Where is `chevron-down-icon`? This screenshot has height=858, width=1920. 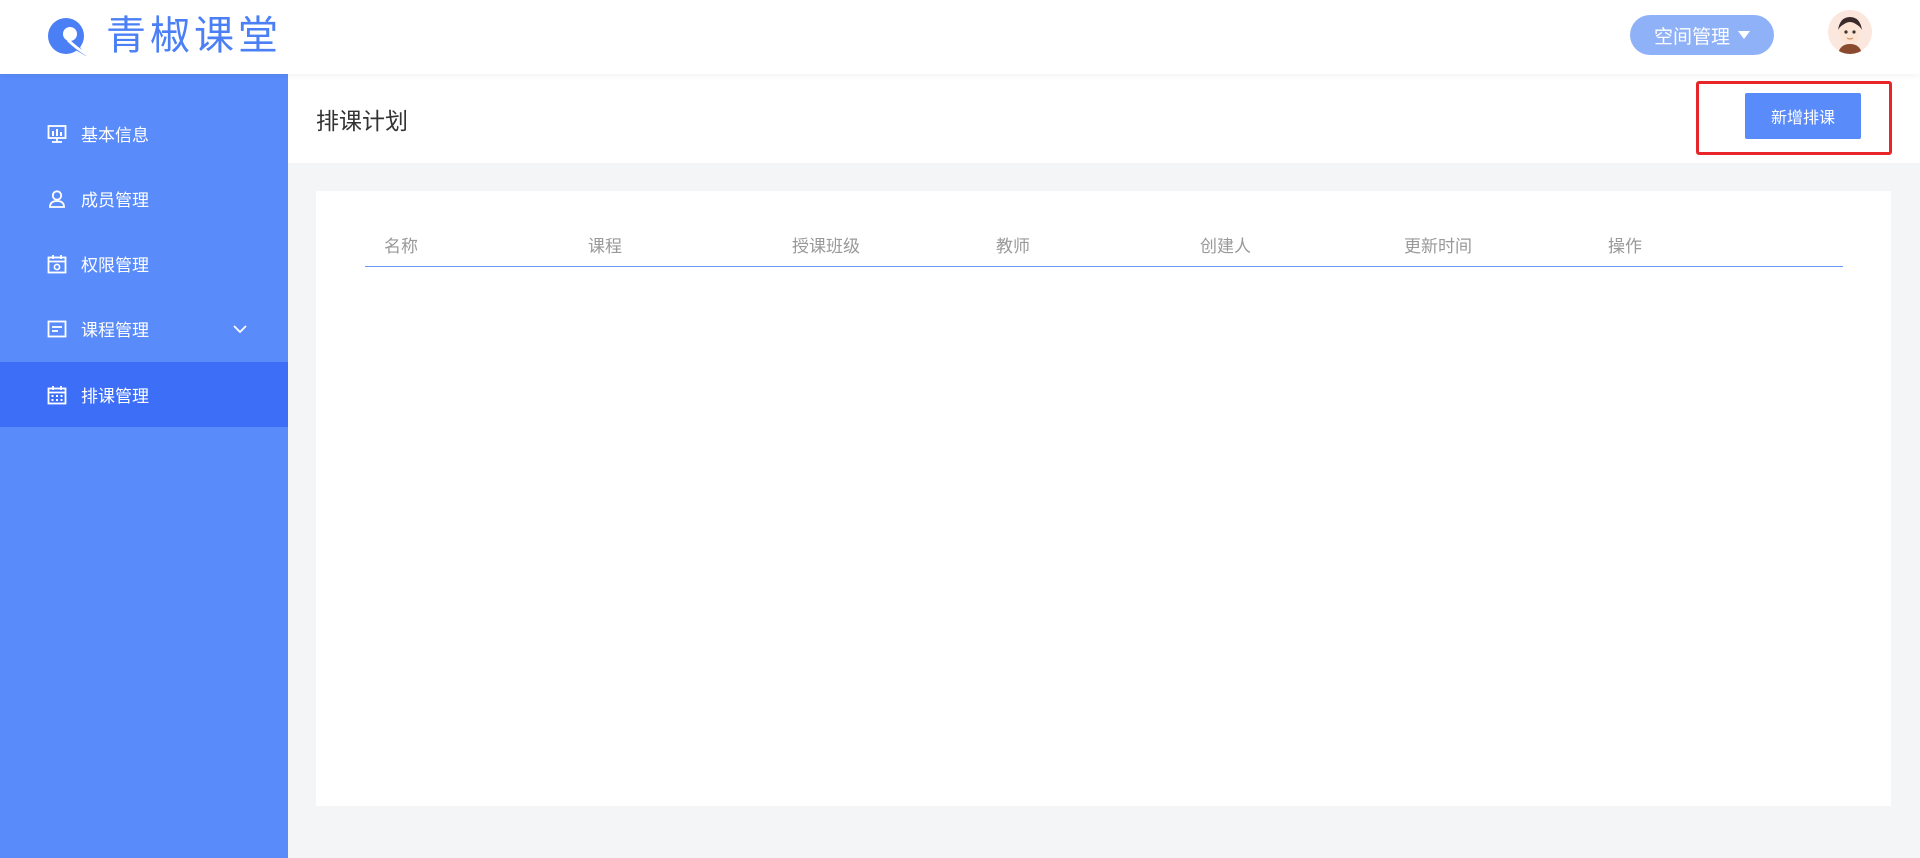 chevron-down-icon is located at coordinates (240, 329).